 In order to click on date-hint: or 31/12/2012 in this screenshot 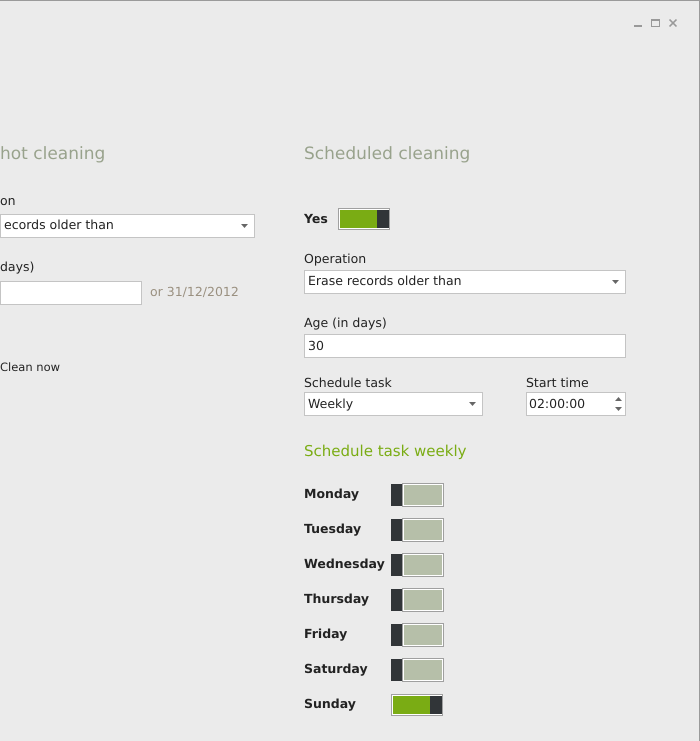, I will do `click(194, 292)`.